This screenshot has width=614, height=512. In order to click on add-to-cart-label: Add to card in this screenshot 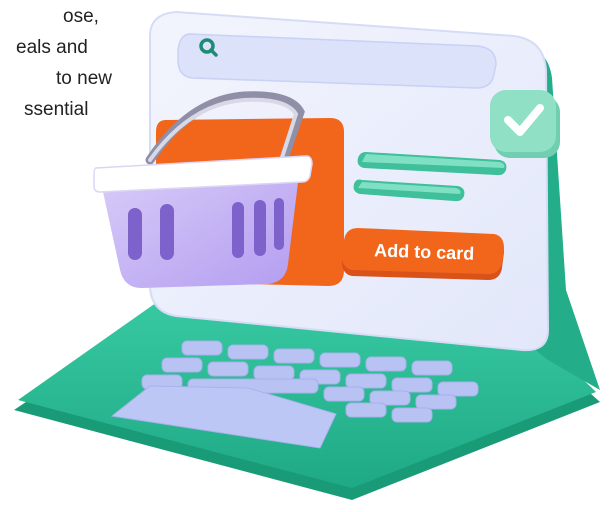, I will do `click(424, 251)`.